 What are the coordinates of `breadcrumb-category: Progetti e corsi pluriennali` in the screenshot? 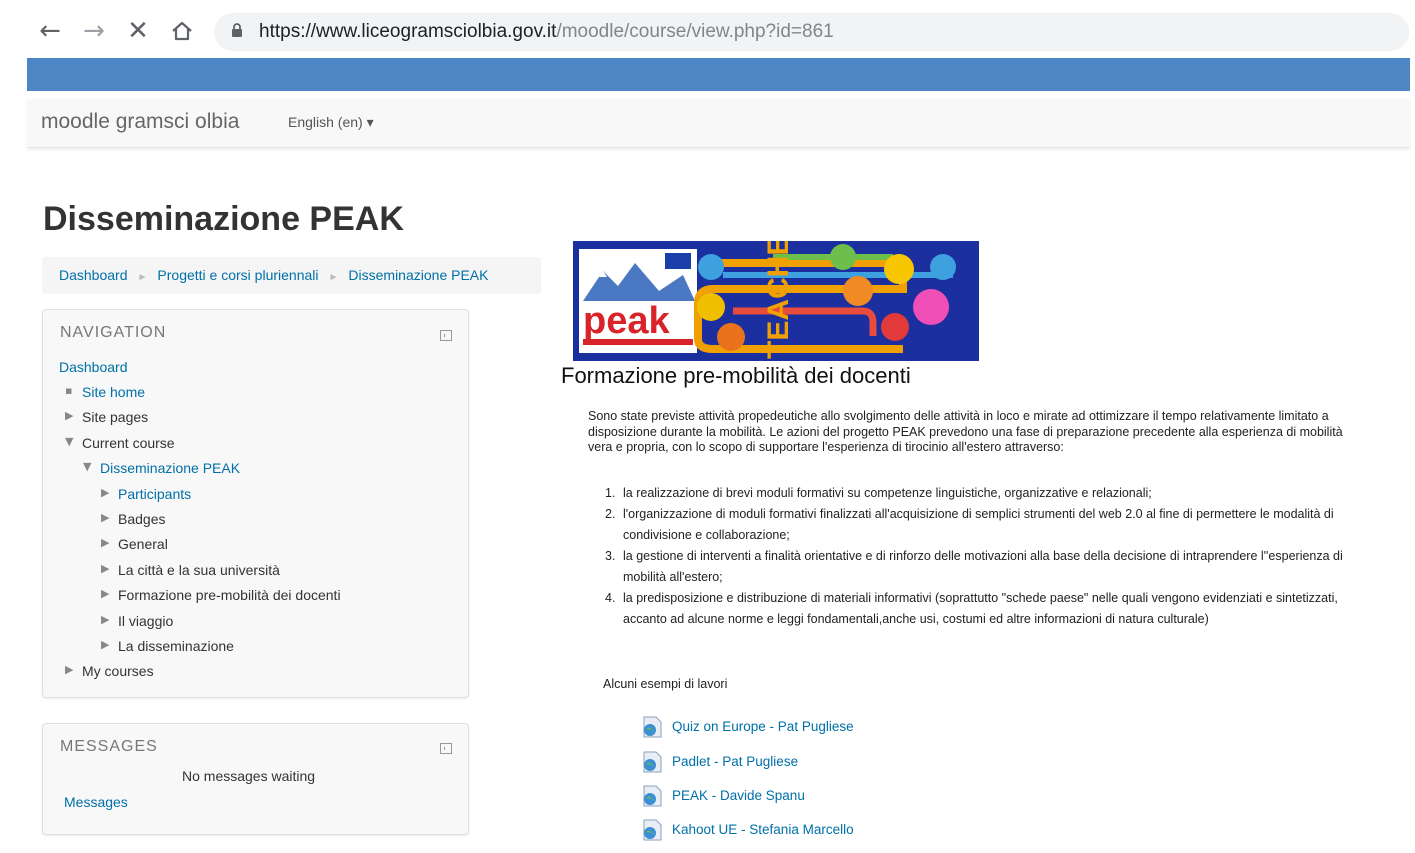 It's located at (237, 275).